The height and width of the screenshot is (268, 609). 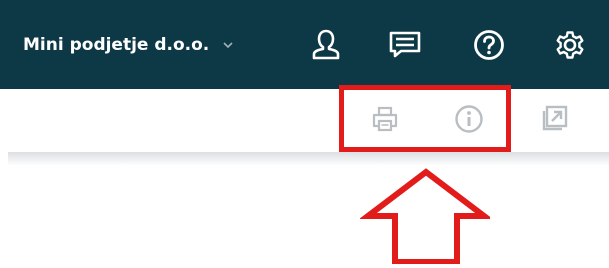 I want to click on help-icon, so click(x=489, y=45).